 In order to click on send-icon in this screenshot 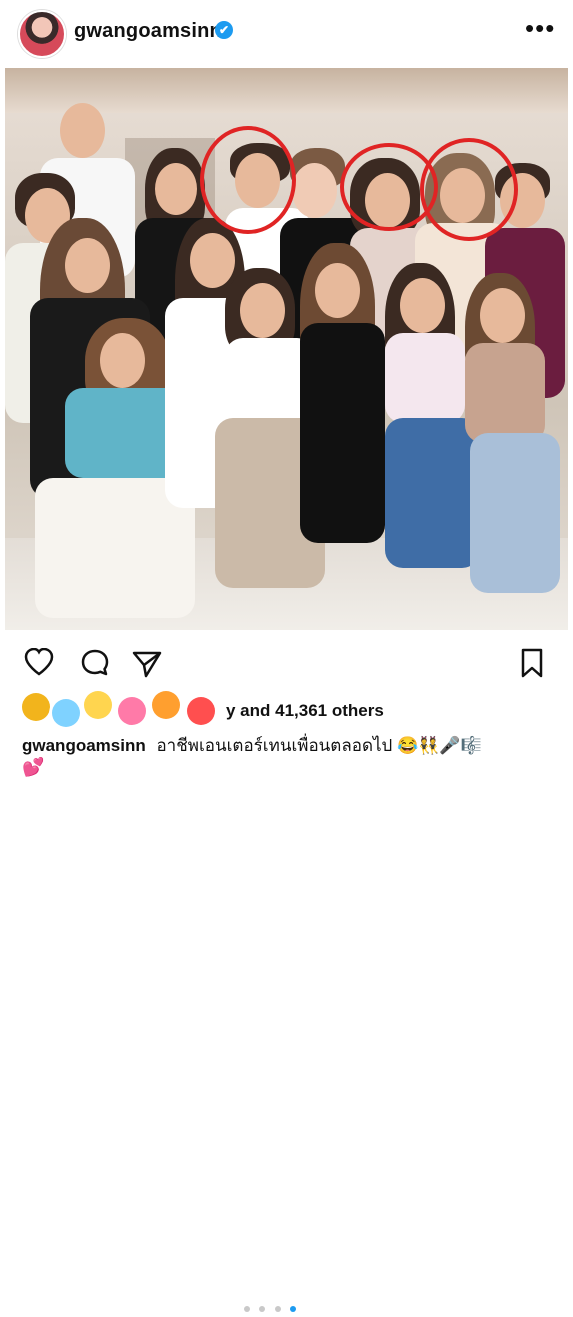, I will do `click(147, 664)`.